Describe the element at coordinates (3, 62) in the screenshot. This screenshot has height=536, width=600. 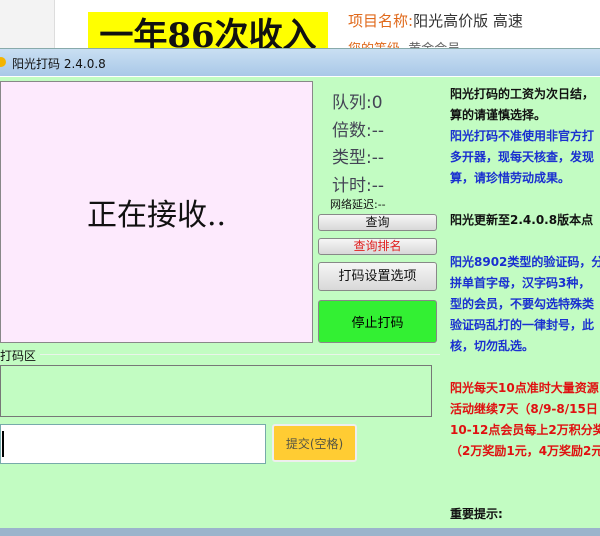
I see `app-icon` at that location.